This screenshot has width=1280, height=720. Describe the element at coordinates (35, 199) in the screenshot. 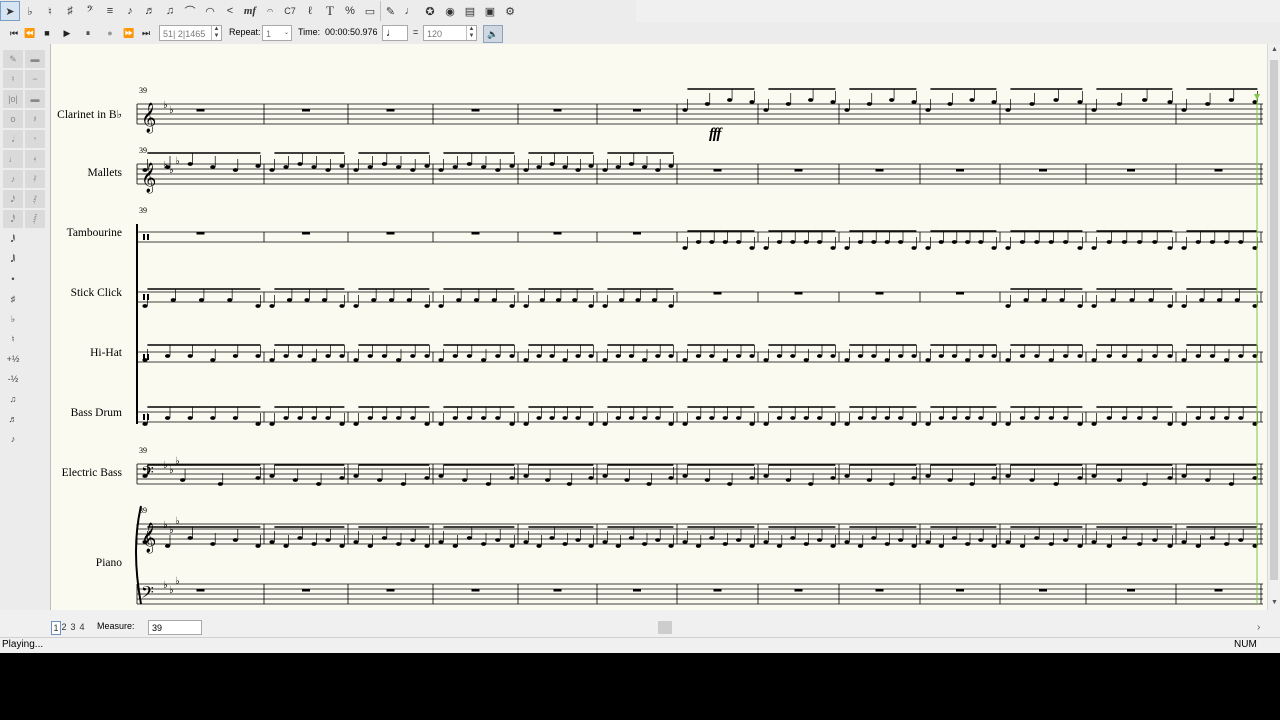

I see `pal-64th-rest-button: 𝅁` at that location.